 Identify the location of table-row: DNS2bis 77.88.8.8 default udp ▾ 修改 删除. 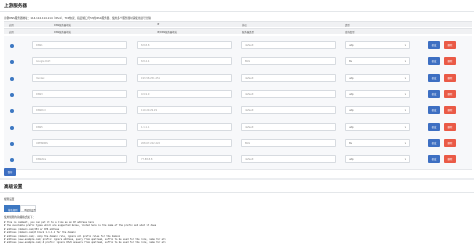
(238, 160).